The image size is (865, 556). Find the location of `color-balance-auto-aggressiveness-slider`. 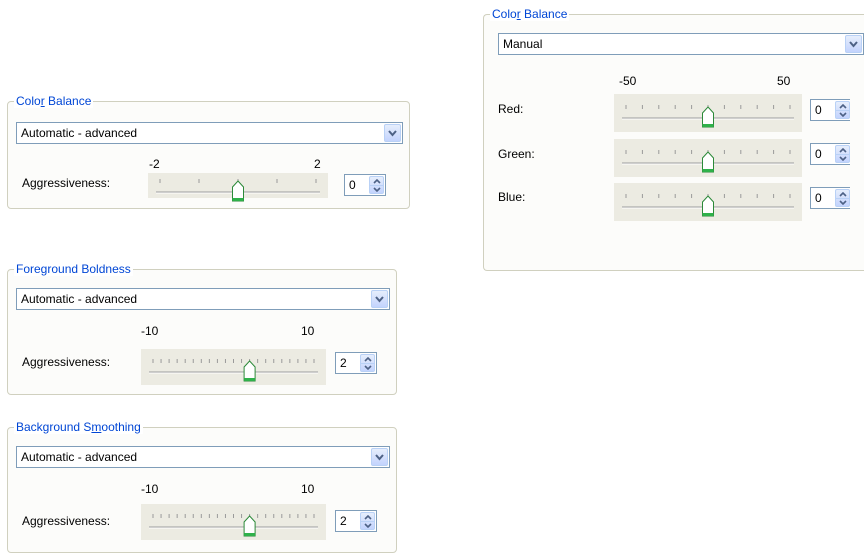

color-balance-auto-aggressiveness-slider is located at coordinates (238, 187).